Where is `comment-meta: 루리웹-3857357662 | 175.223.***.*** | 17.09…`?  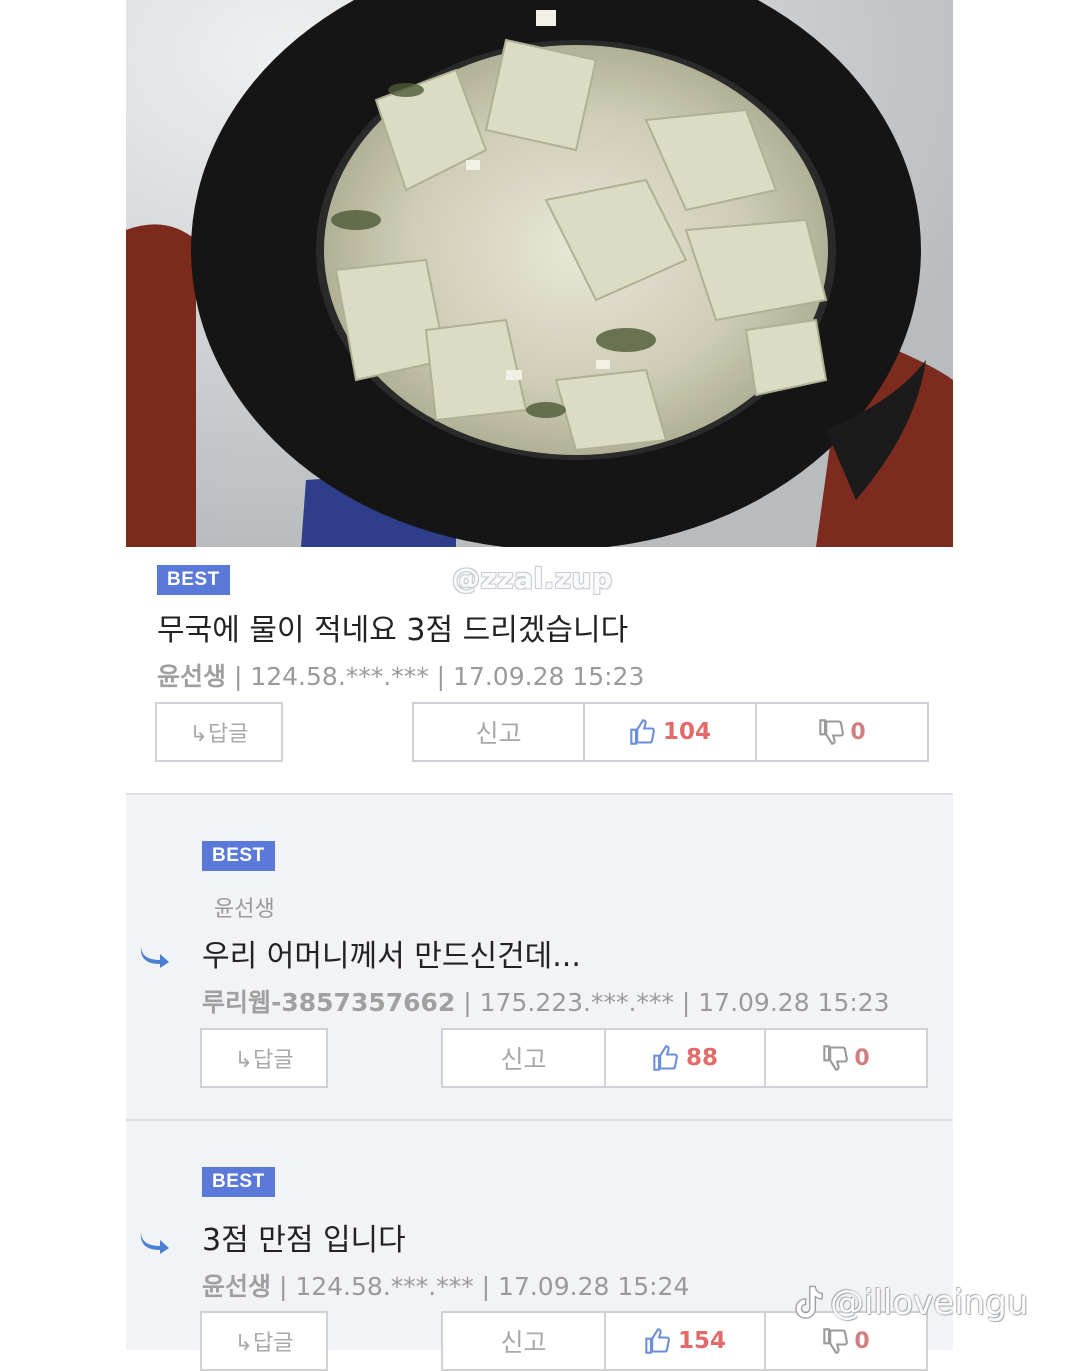
comment-meta: 루리웹-3857357662 | 175.223.***.*** | 17.09… is located at coordinates (546, 1001).